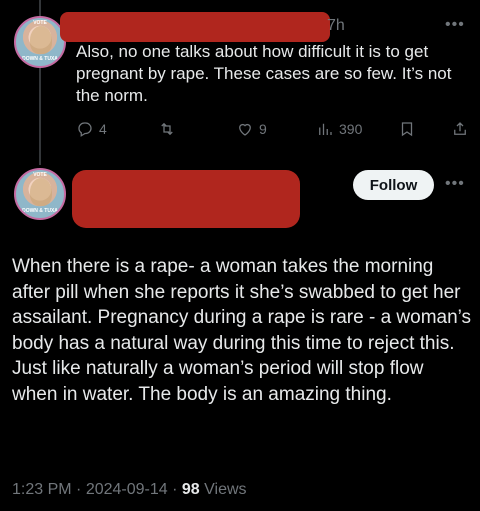 Image resolution: width=480 pixels, height=511 pixels. Describe the element at coordinates (263, 129) in the screenshot. I see `like-count: 9` at that location.